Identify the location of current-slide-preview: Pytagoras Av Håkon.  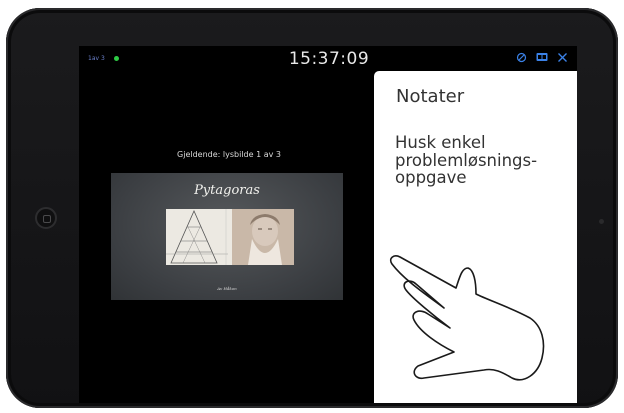
(227, 236).